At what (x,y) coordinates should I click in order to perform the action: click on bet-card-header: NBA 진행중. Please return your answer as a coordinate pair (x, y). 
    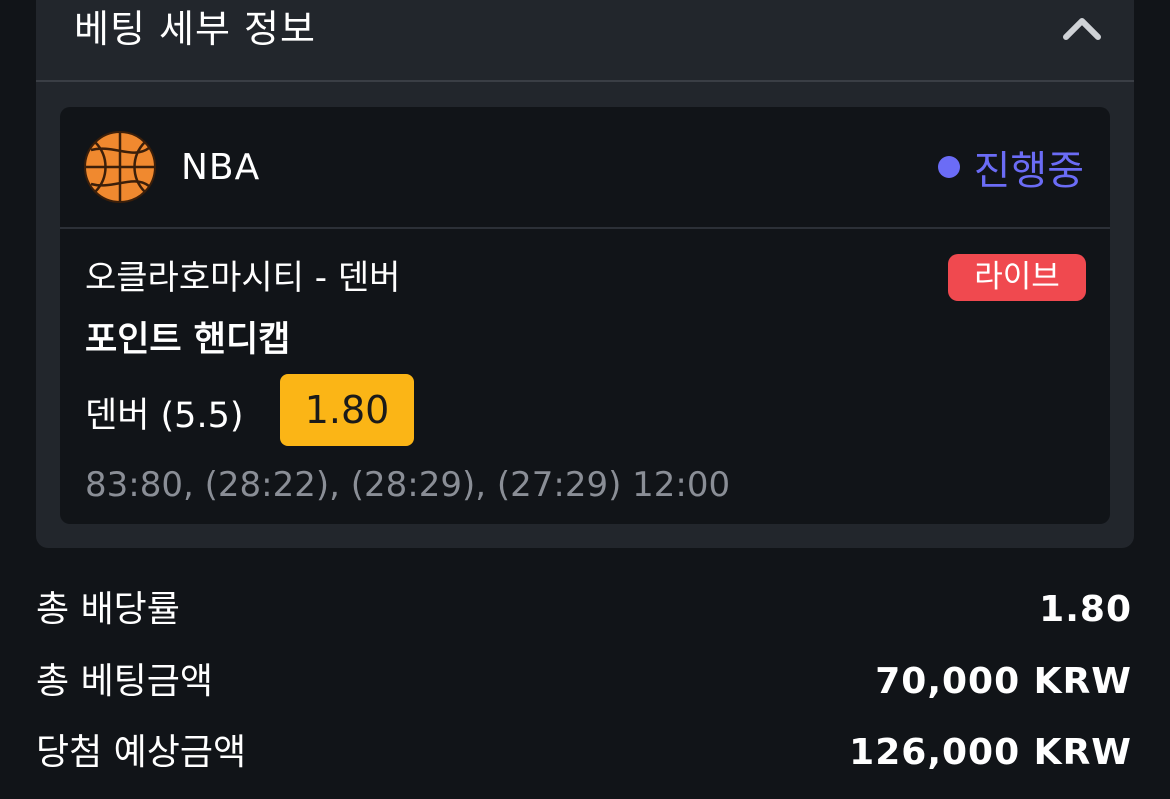
    Looking at the image, I should click on (585, 168).